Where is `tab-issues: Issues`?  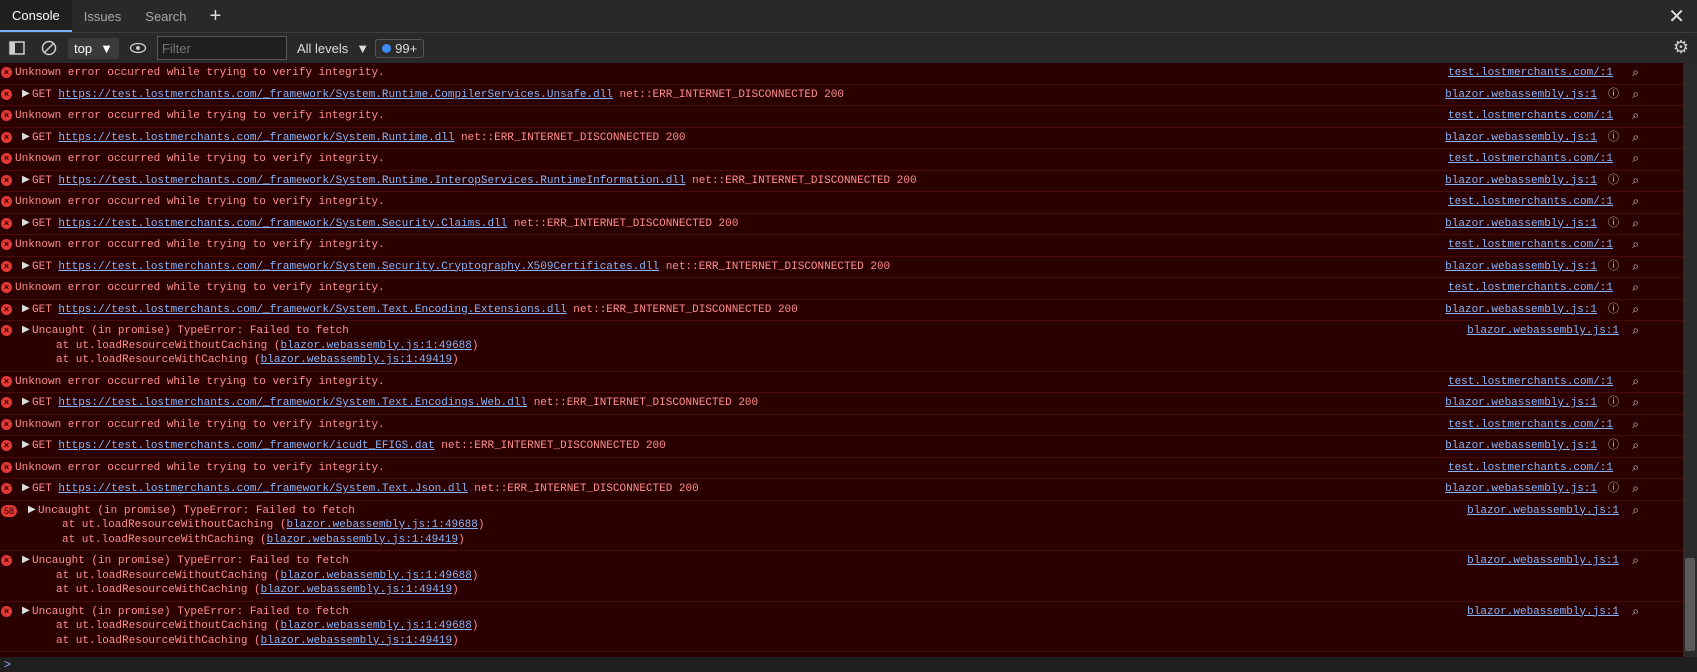 tab-issues: Issues is located at coordinates (103, 16).